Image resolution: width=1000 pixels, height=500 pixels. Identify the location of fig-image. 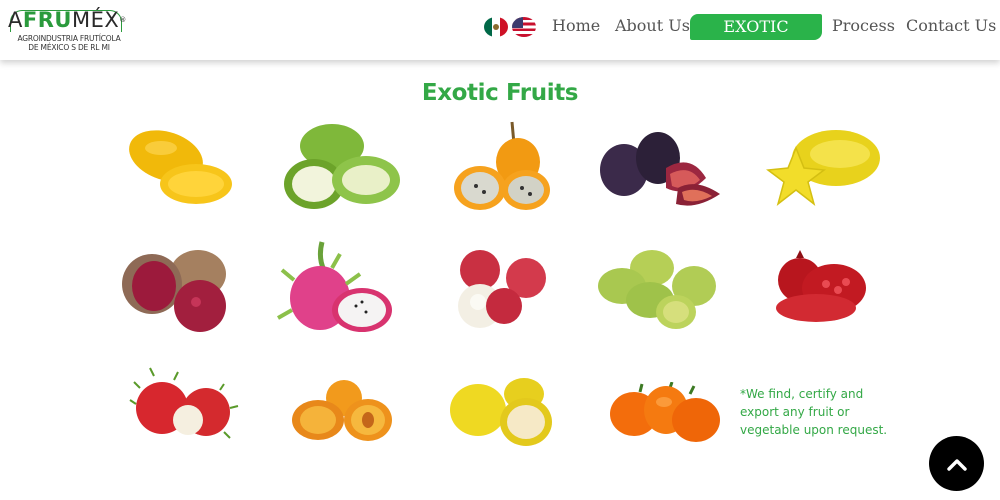
(660, 169).